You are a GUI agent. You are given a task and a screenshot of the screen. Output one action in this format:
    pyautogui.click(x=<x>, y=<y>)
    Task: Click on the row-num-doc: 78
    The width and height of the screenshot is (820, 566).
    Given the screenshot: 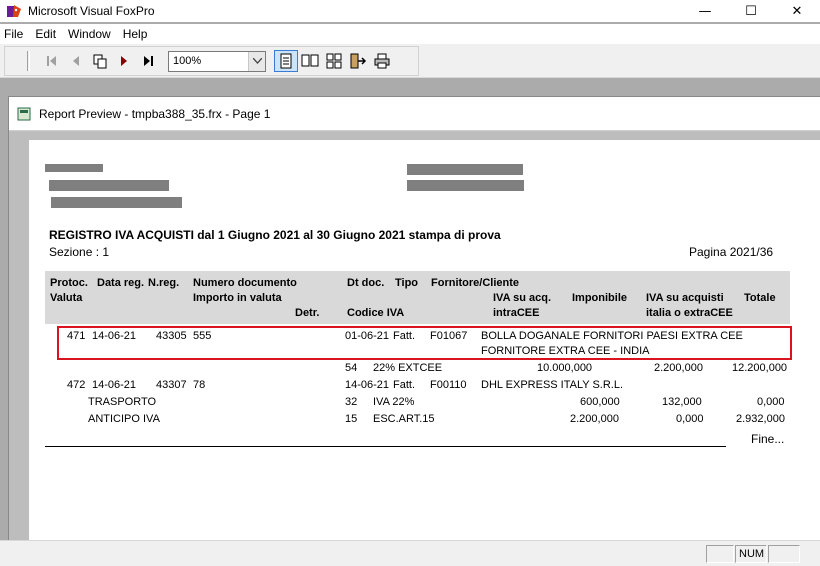 What is the action you would take?
    pyautogui.click(x=199, y=385)
    